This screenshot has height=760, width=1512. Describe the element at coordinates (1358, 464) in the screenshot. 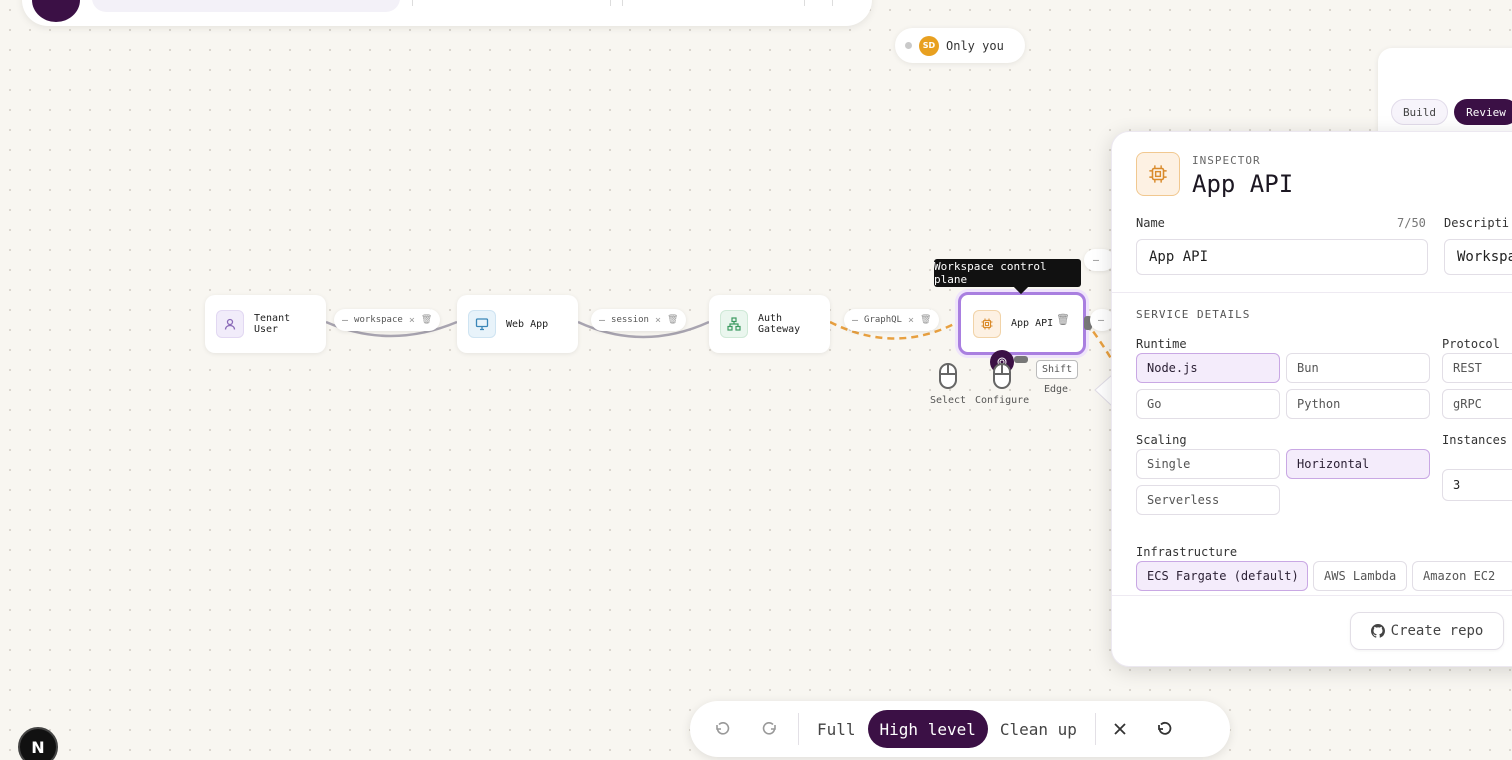

I see `scaling-option-horizontal: Horizontal` at that location.